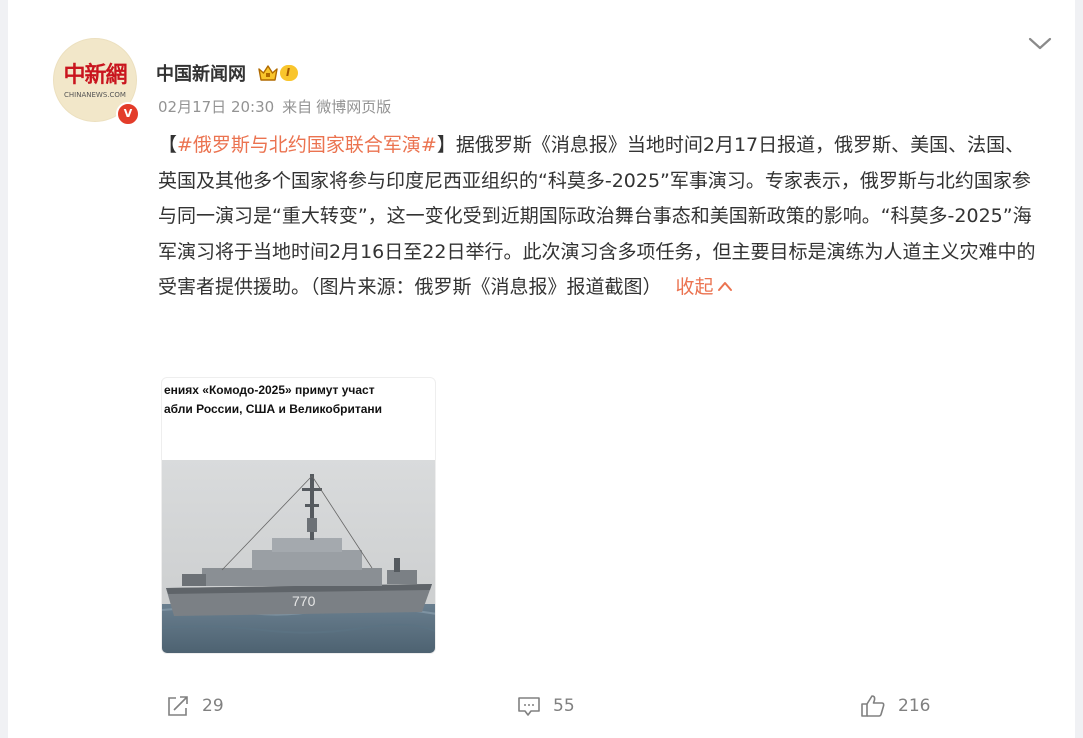 This screenshot has height=738, width=1083. Describe the element at coordinates (269, 390) in the screenshot. I see `image-headline-line1: ениях «Комодо-2025» примут участ` at that location.